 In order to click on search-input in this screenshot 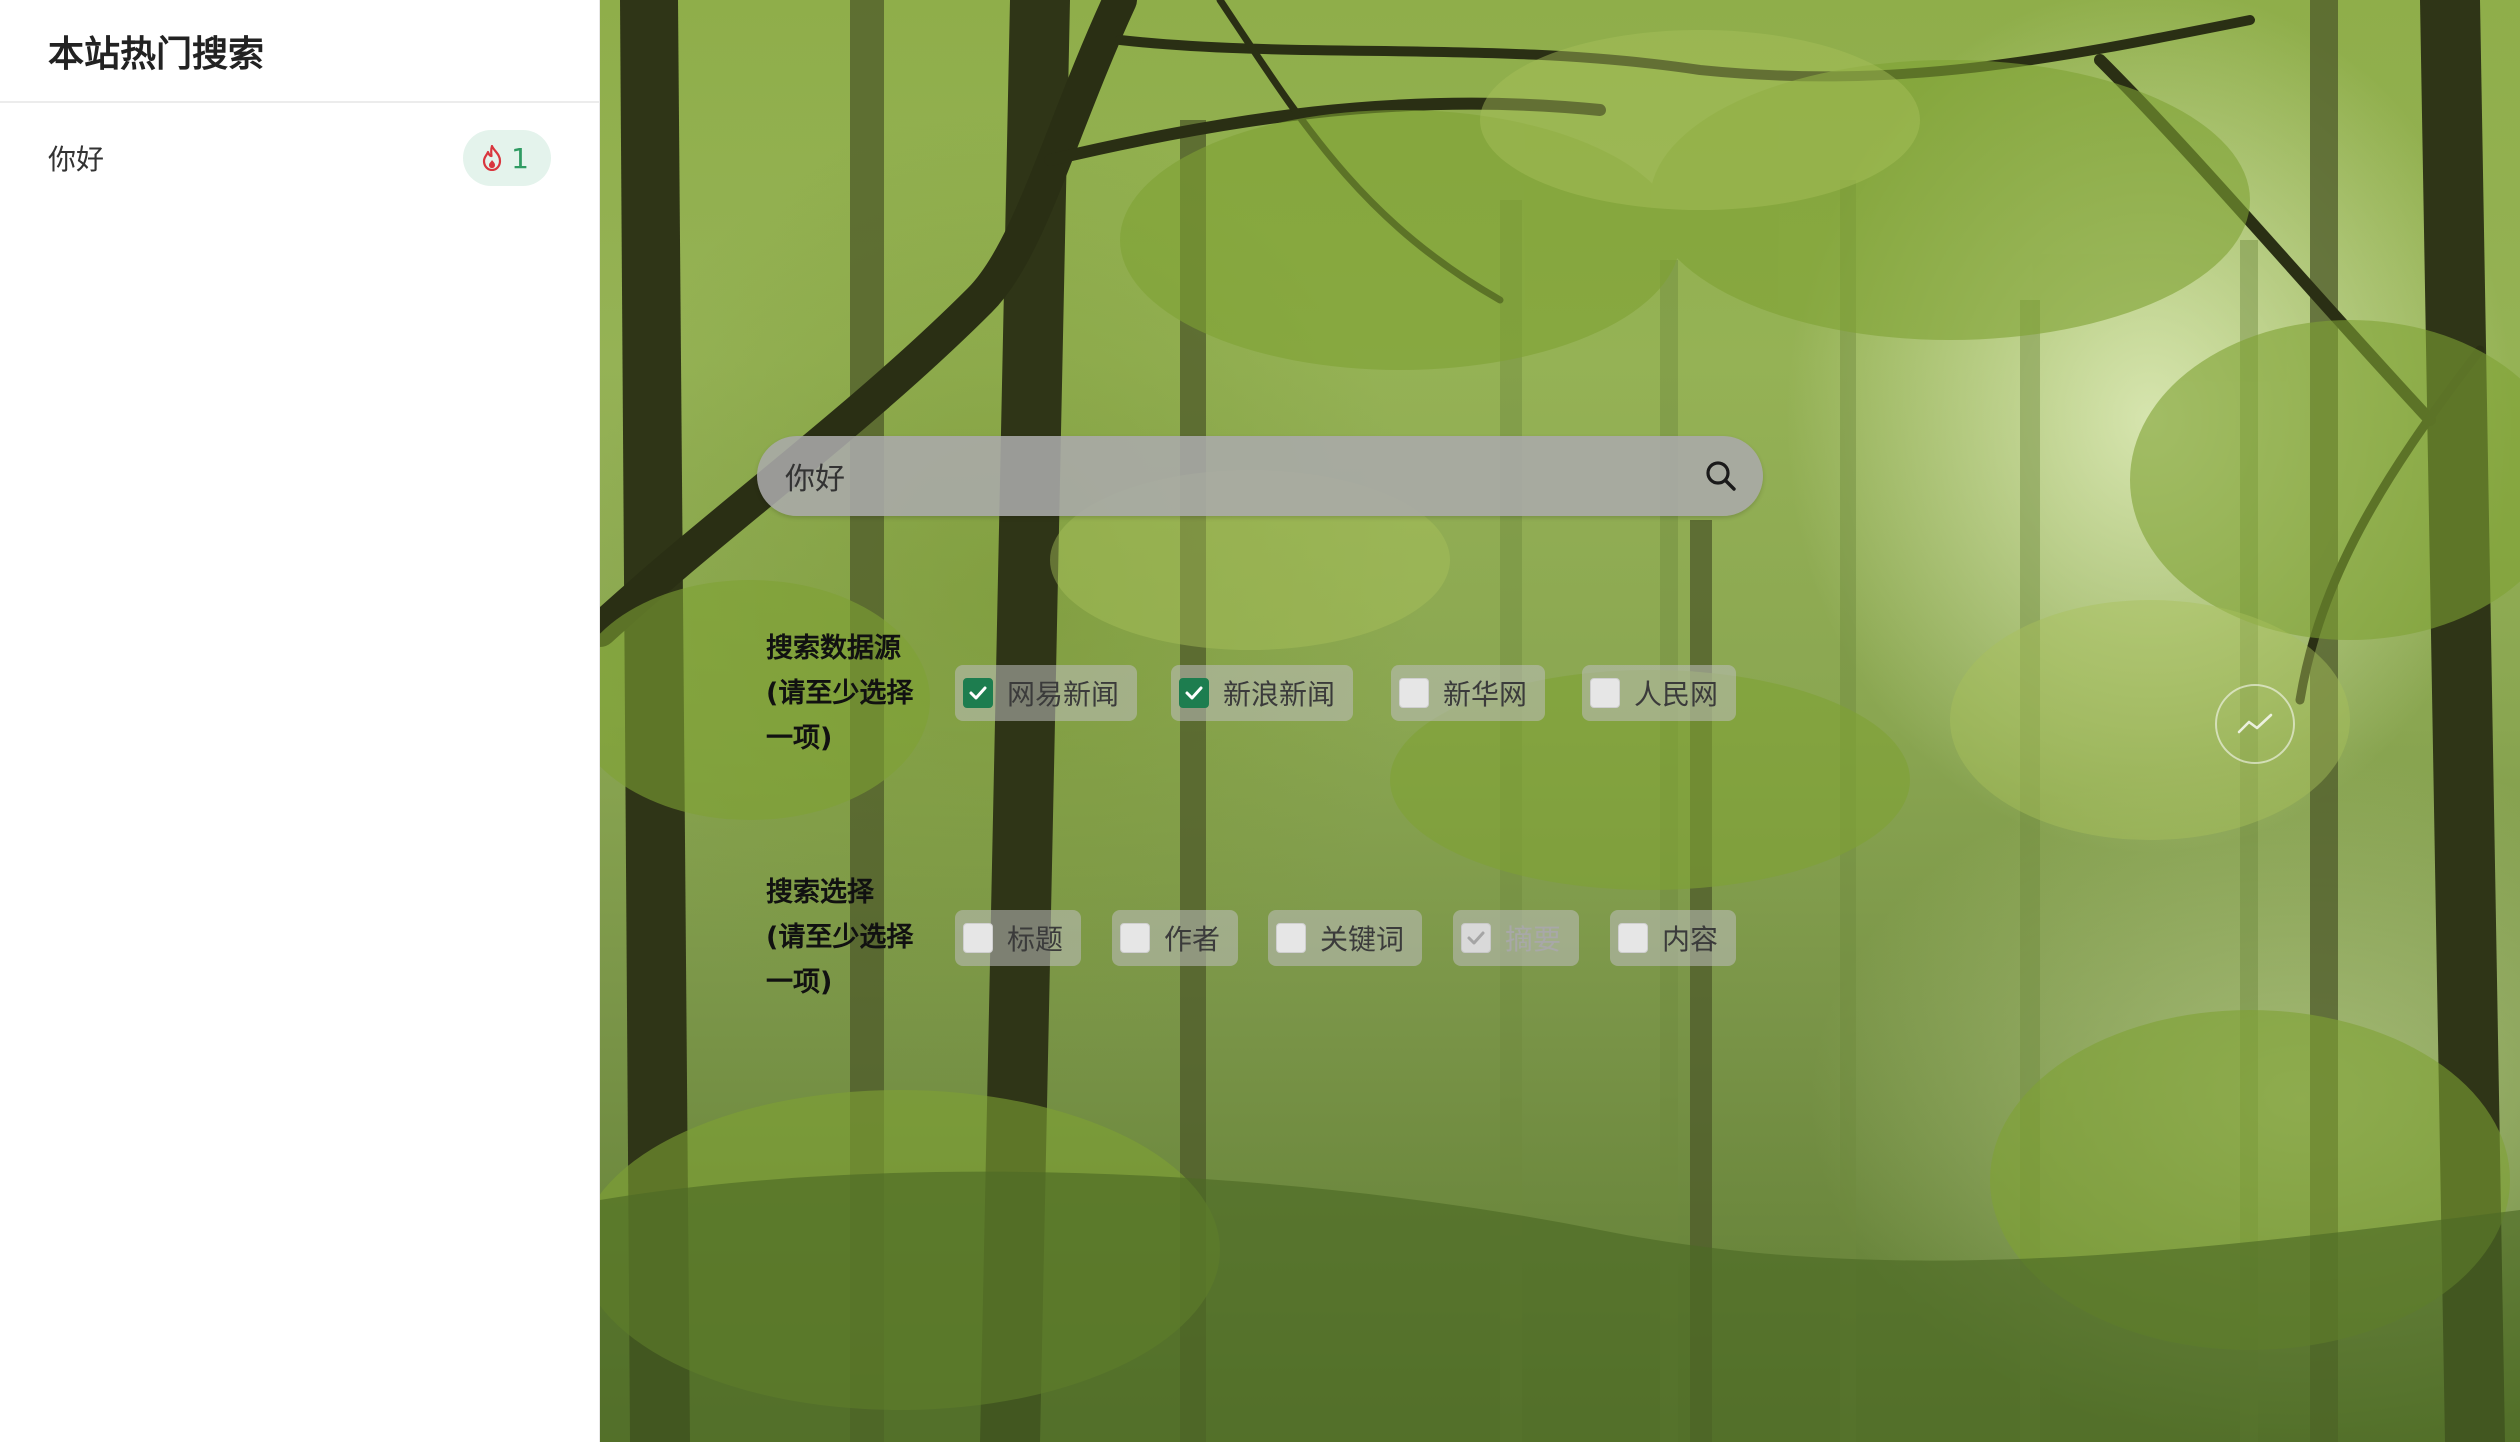, I will do `click(1244, 476)`.